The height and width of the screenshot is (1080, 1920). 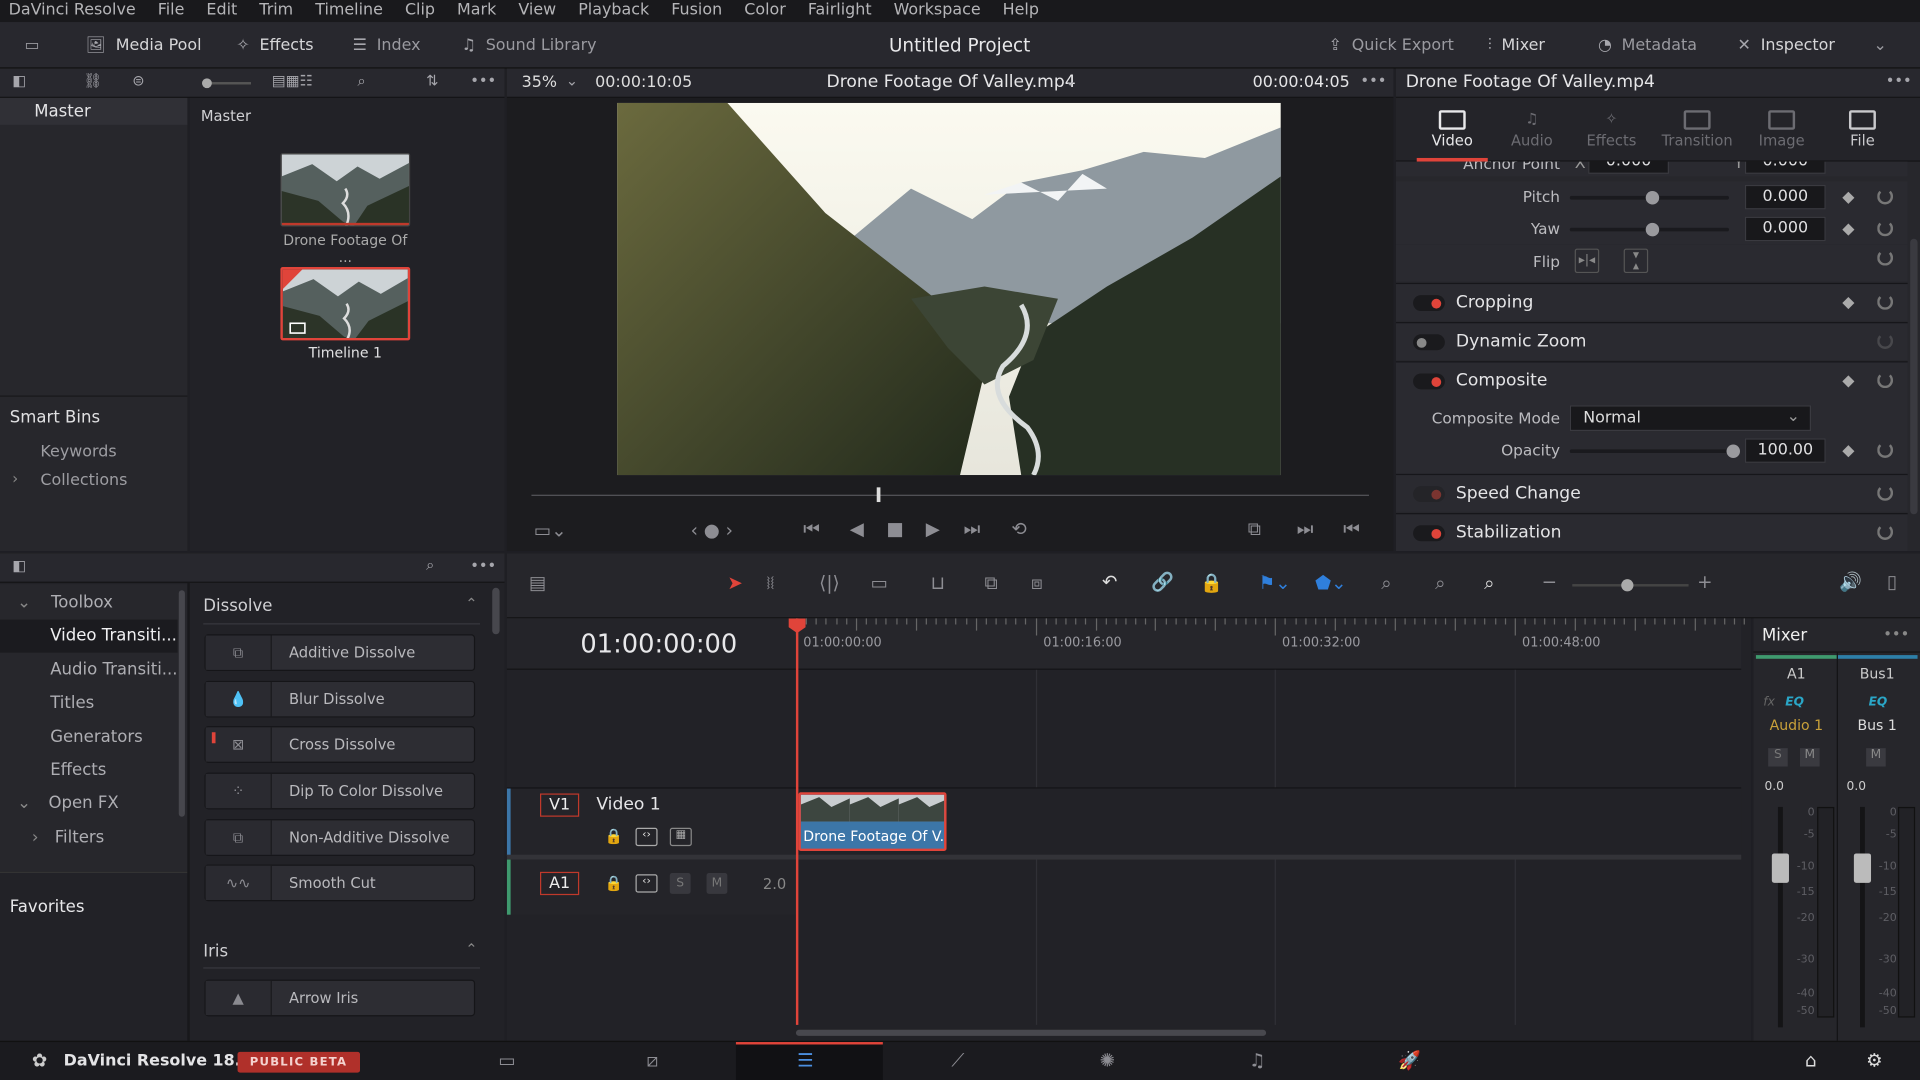 What do you see at coordinates (471, 603) in the screenshot?
I see `collapse-chevron-icon: ⌃` at bounding box center [471, 603].